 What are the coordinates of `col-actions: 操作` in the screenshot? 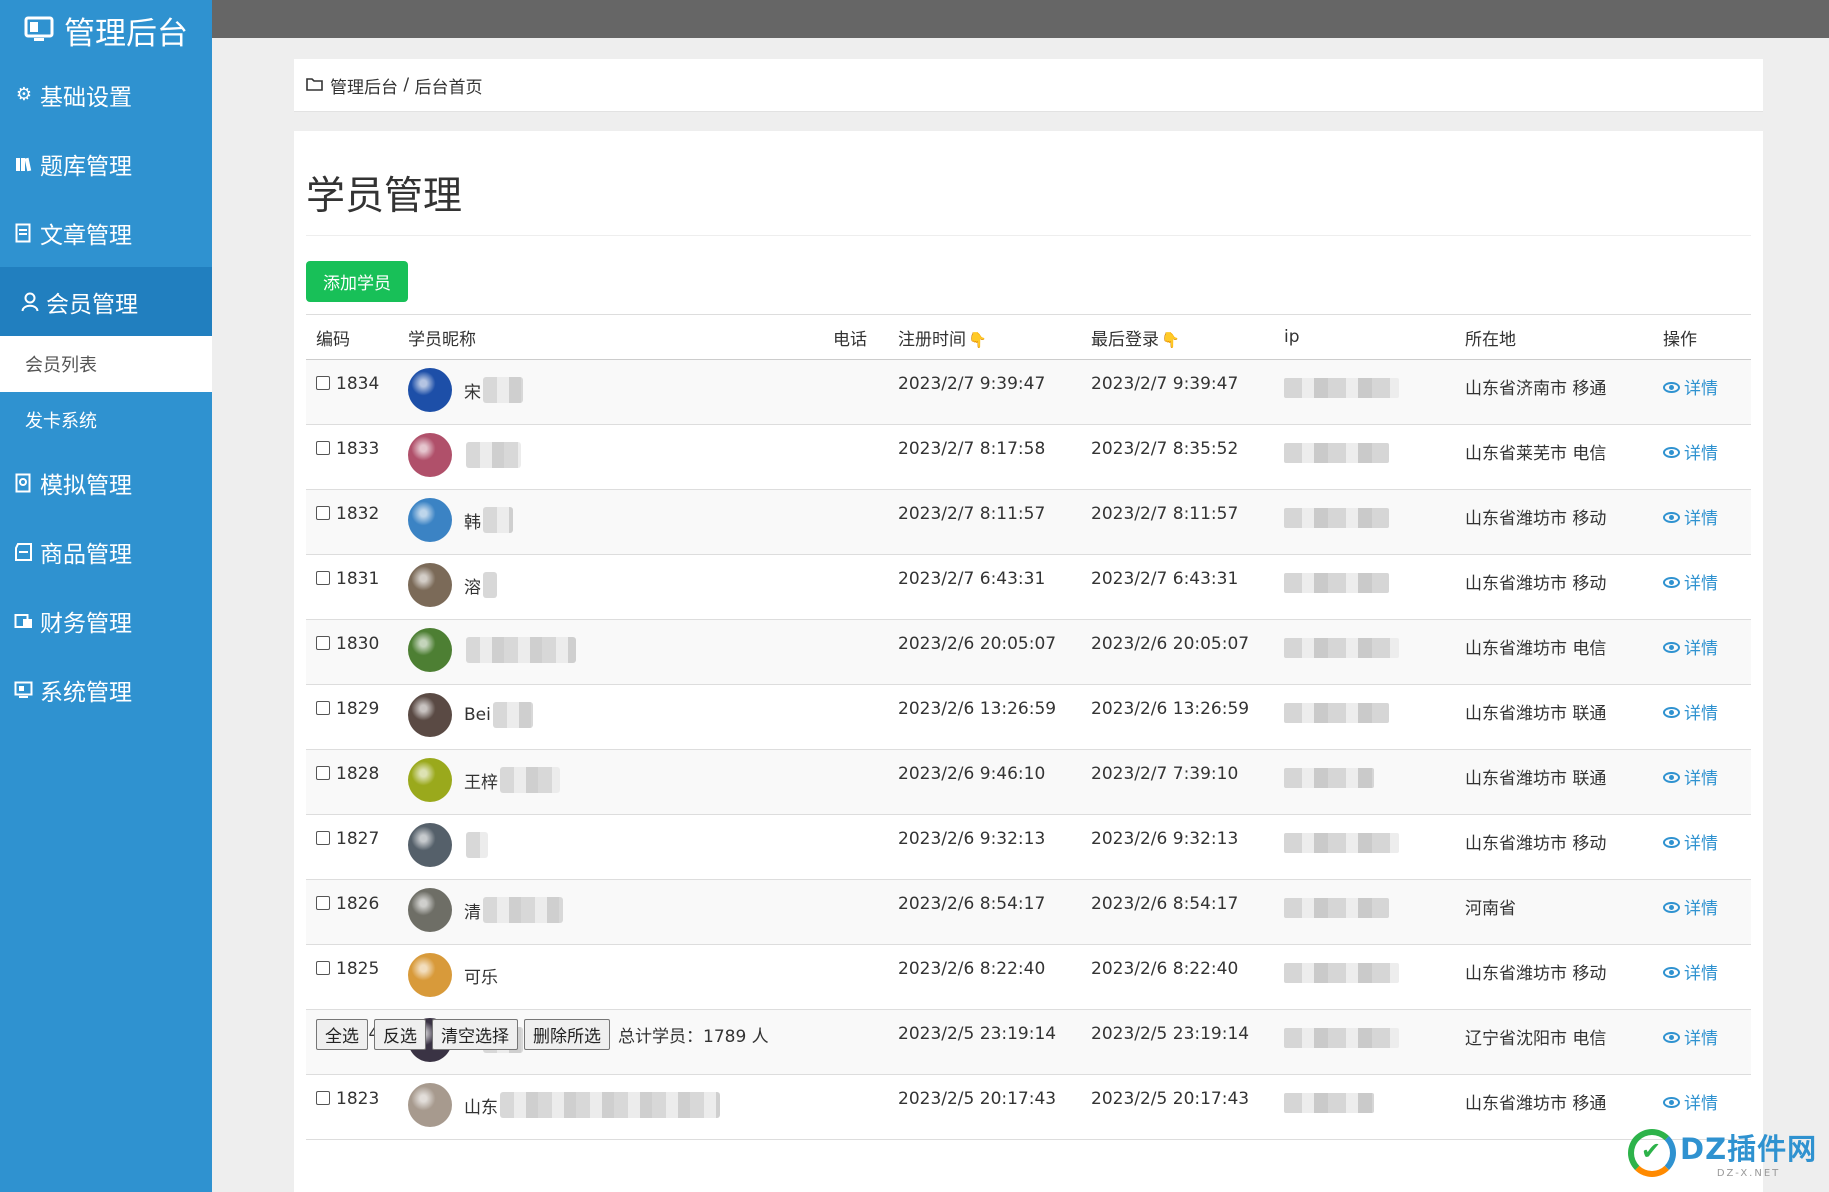 It's located at (1702, 337).